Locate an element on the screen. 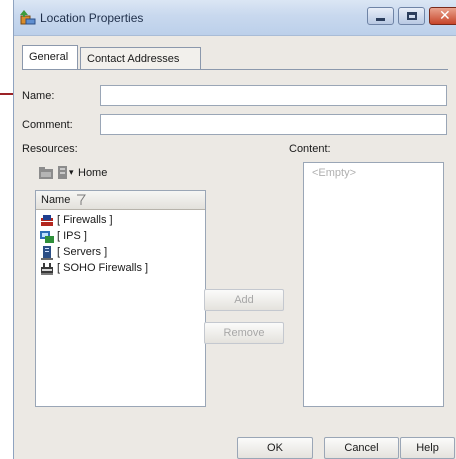  minimize-button is located at coordinates (380, 16).